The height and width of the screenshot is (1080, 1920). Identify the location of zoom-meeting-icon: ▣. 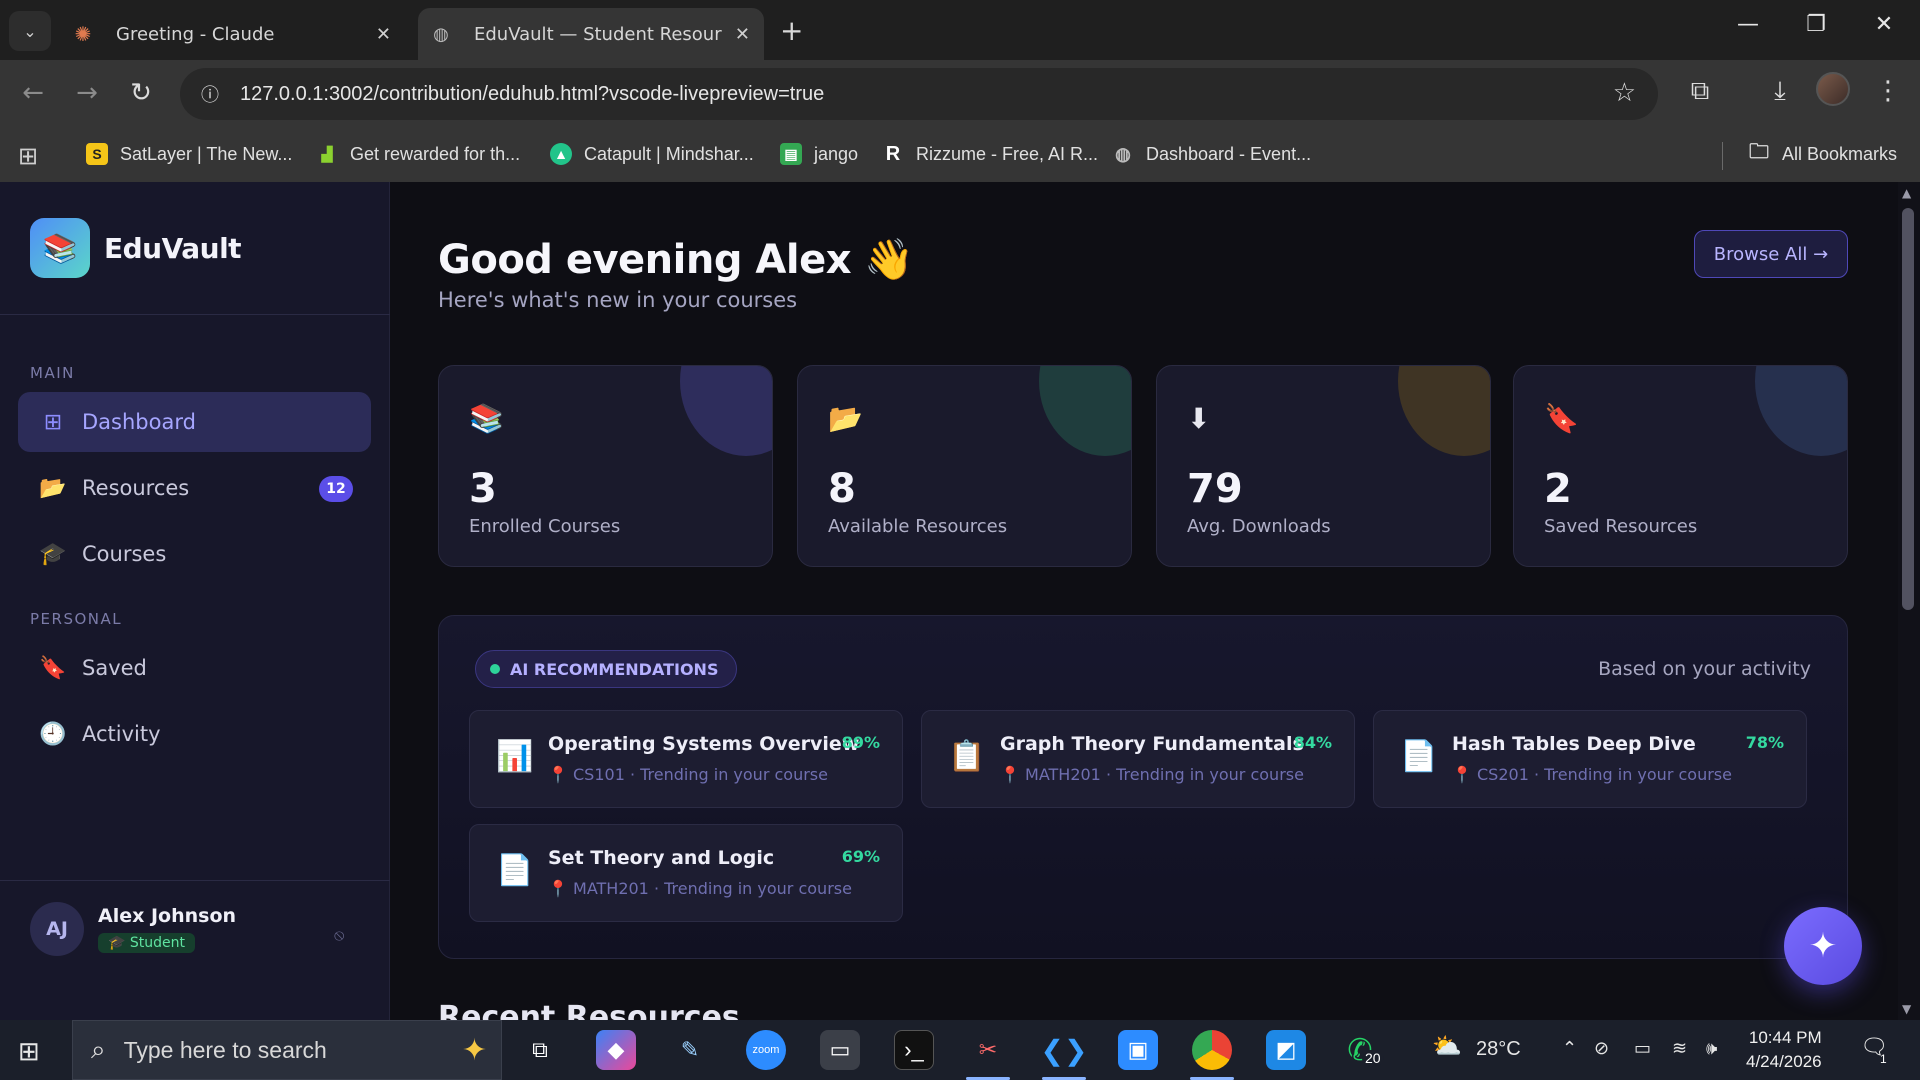
(1138, 1050).